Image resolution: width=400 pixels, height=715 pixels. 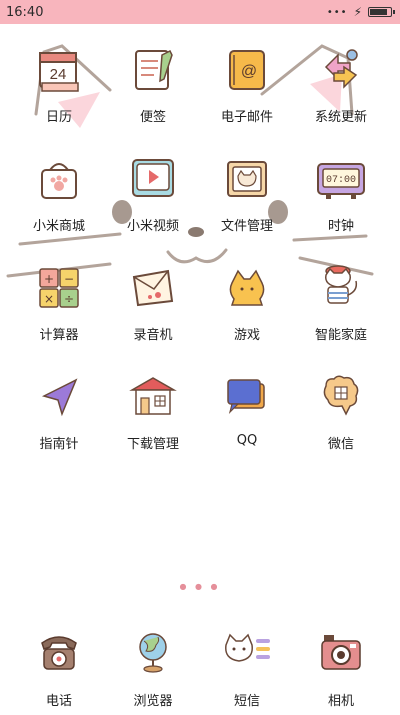 What do you see at coordinates (153, 70) in the screenshot?
I see `notes-icon` at bounding box center [153, 70].